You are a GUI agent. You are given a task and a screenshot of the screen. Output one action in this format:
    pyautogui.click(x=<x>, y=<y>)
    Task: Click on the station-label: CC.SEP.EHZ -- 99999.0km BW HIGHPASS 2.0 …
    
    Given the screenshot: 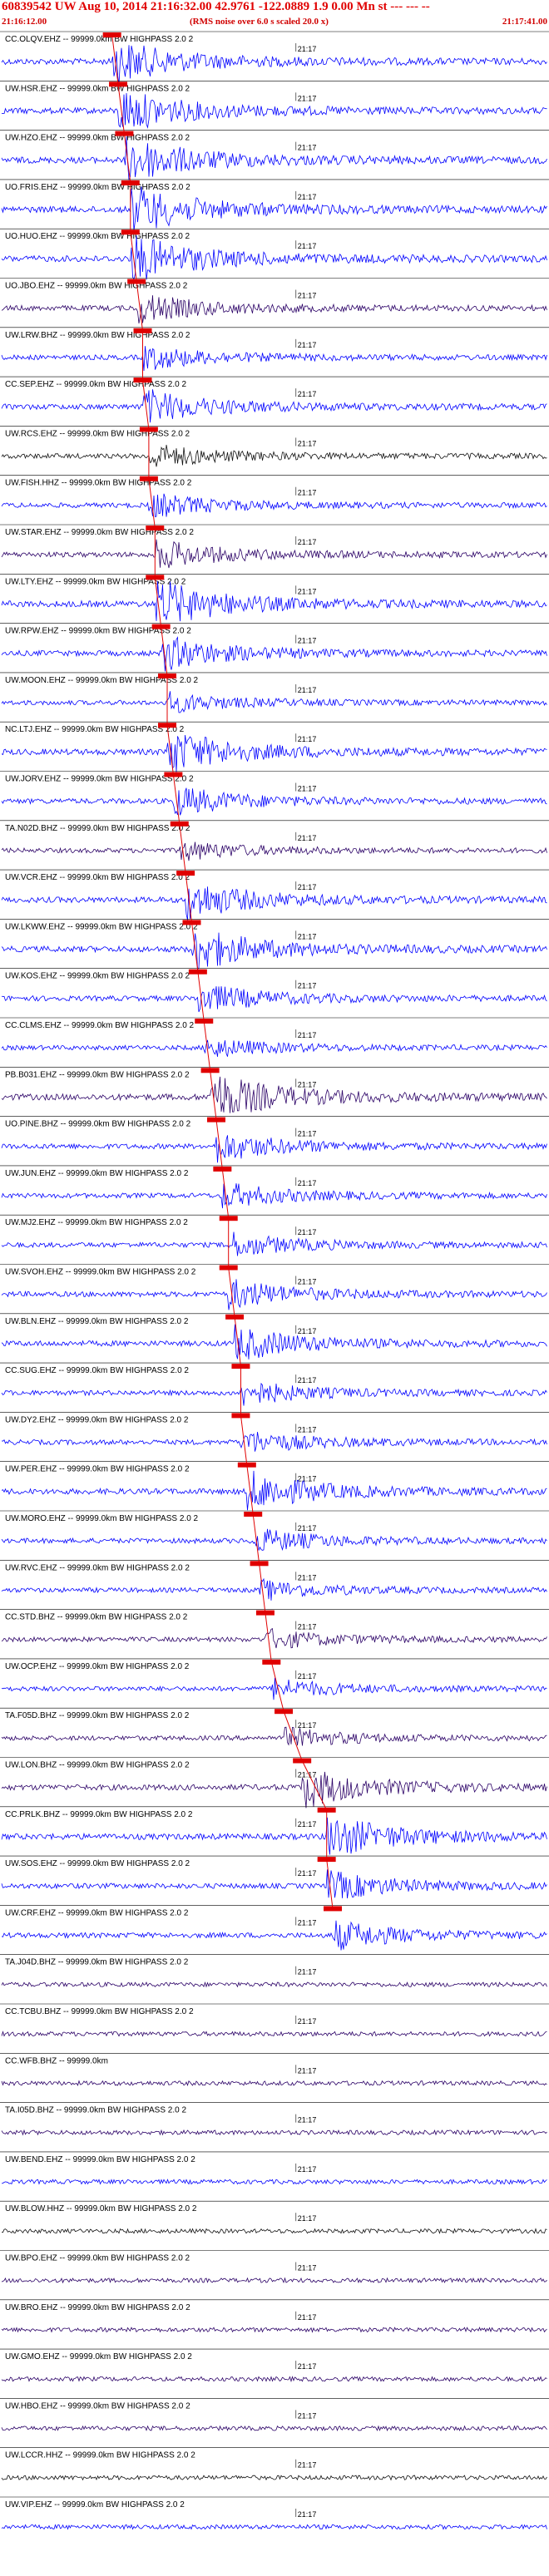 What is the action you would take?
    pyautogui.click(x=95, y=384)
    